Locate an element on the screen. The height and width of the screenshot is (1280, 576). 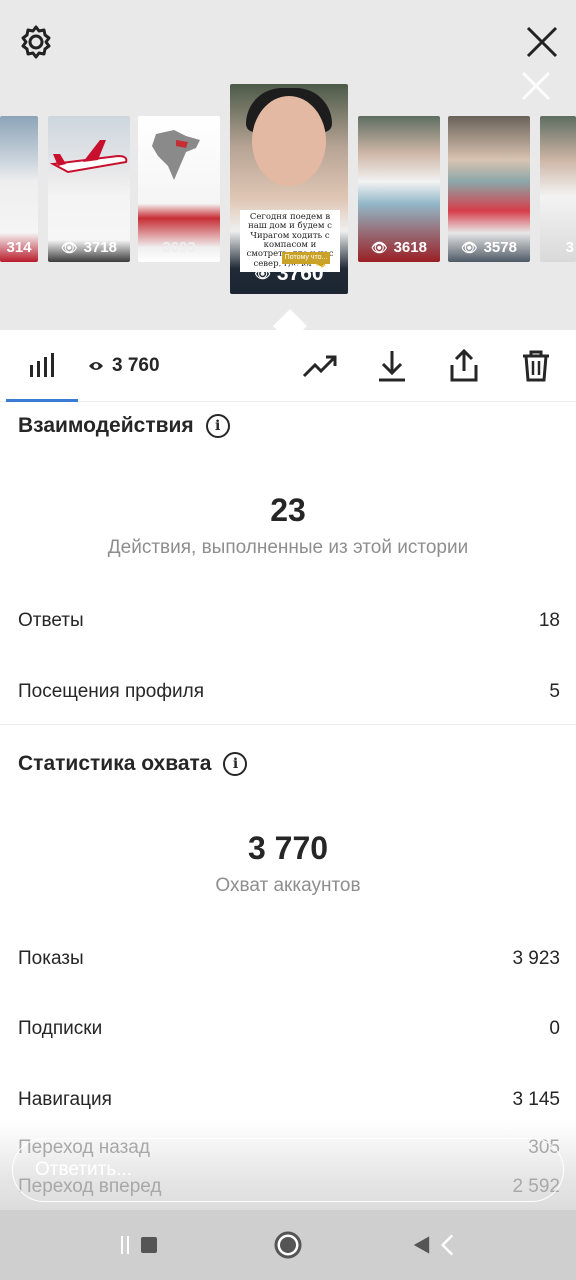
download-button is located at coordinates (392, 366).